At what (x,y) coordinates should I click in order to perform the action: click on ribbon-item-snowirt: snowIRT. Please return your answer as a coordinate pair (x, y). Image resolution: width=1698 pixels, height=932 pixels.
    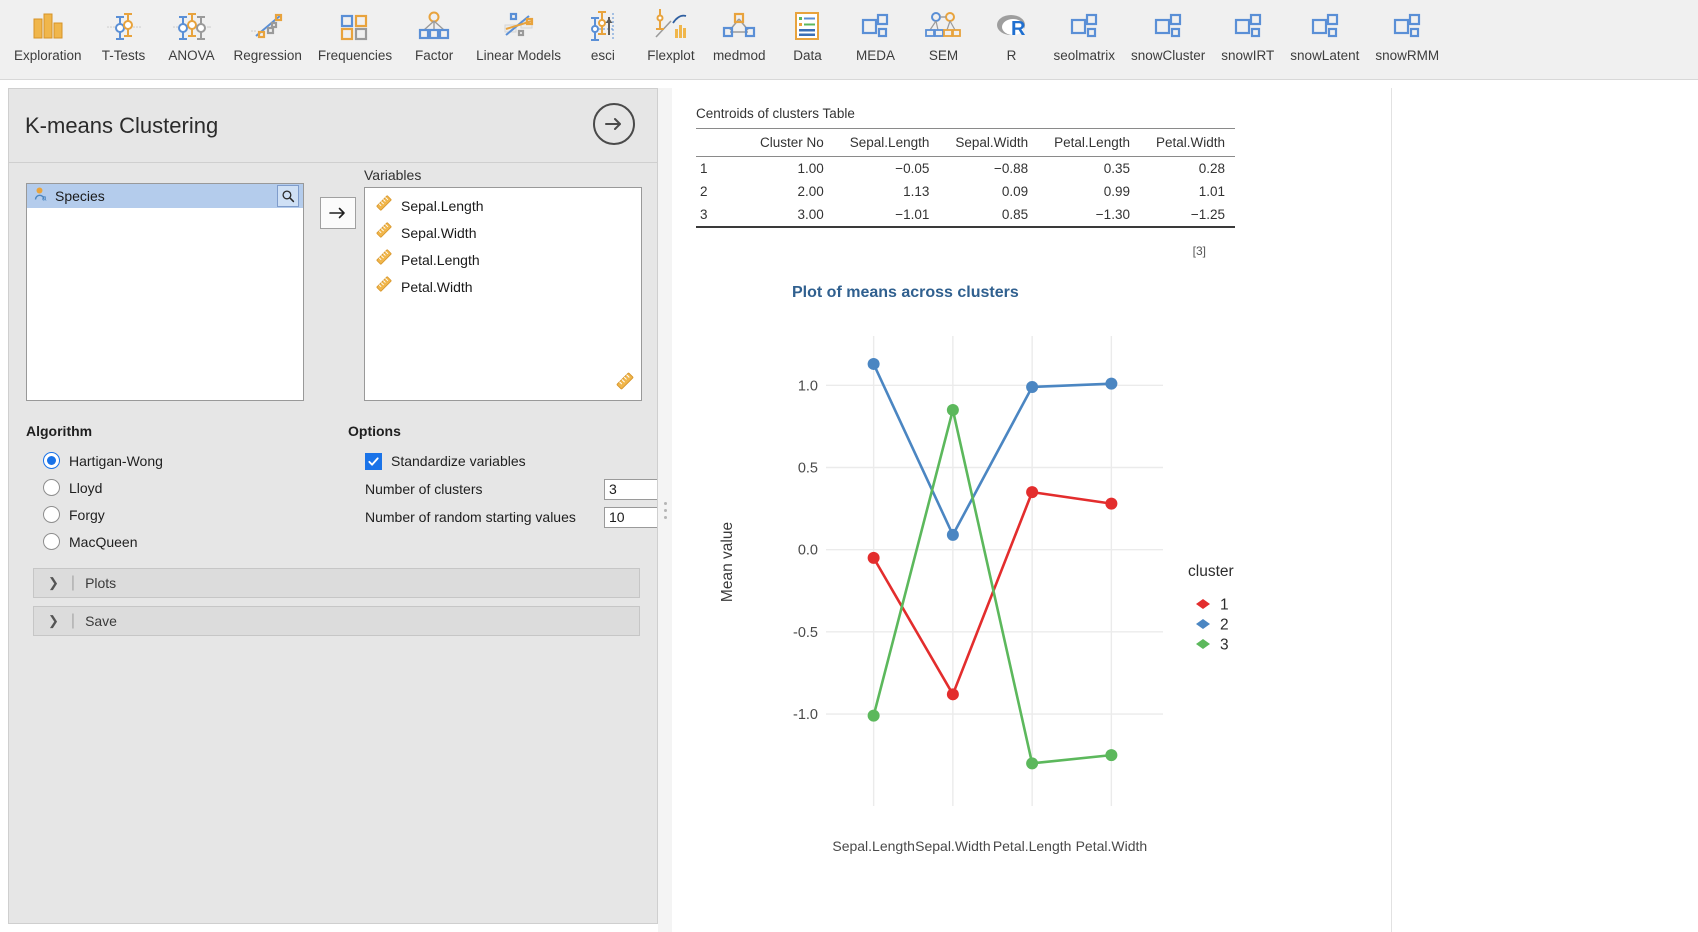
    Looking at the image, I should click on (1247, 32).